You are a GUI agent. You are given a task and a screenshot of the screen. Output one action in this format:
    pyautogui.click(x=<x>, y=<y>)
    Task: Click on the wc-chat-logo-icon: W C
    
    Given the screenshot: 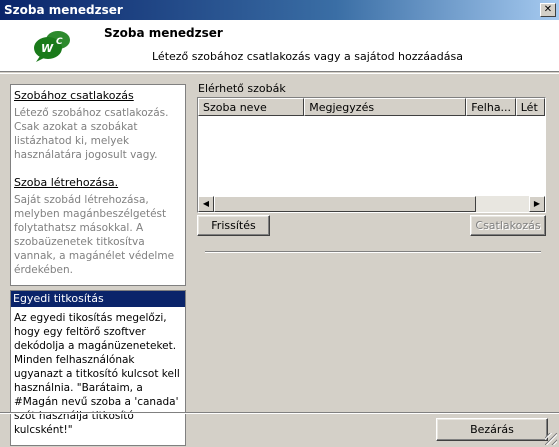 What is the action you would take?
    pyautogui.click(x=52, y=46)
    